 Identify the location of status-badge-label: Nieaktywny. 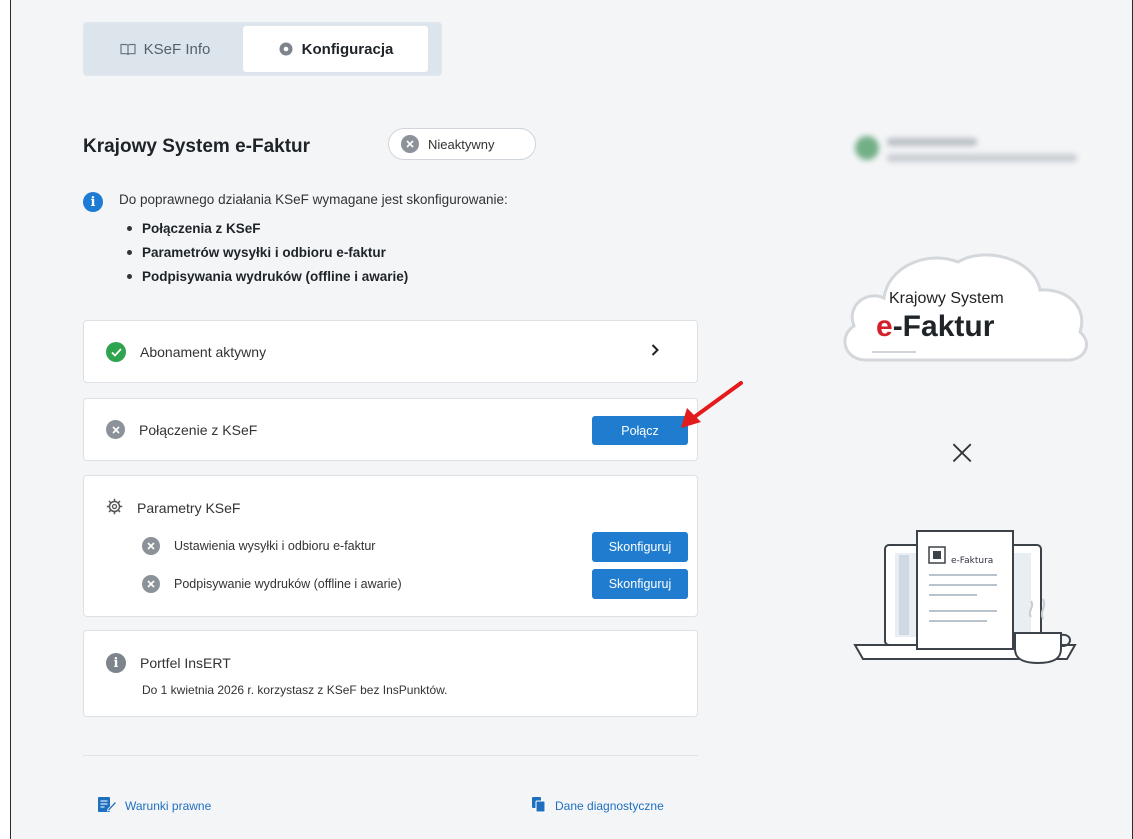
(461, 144).